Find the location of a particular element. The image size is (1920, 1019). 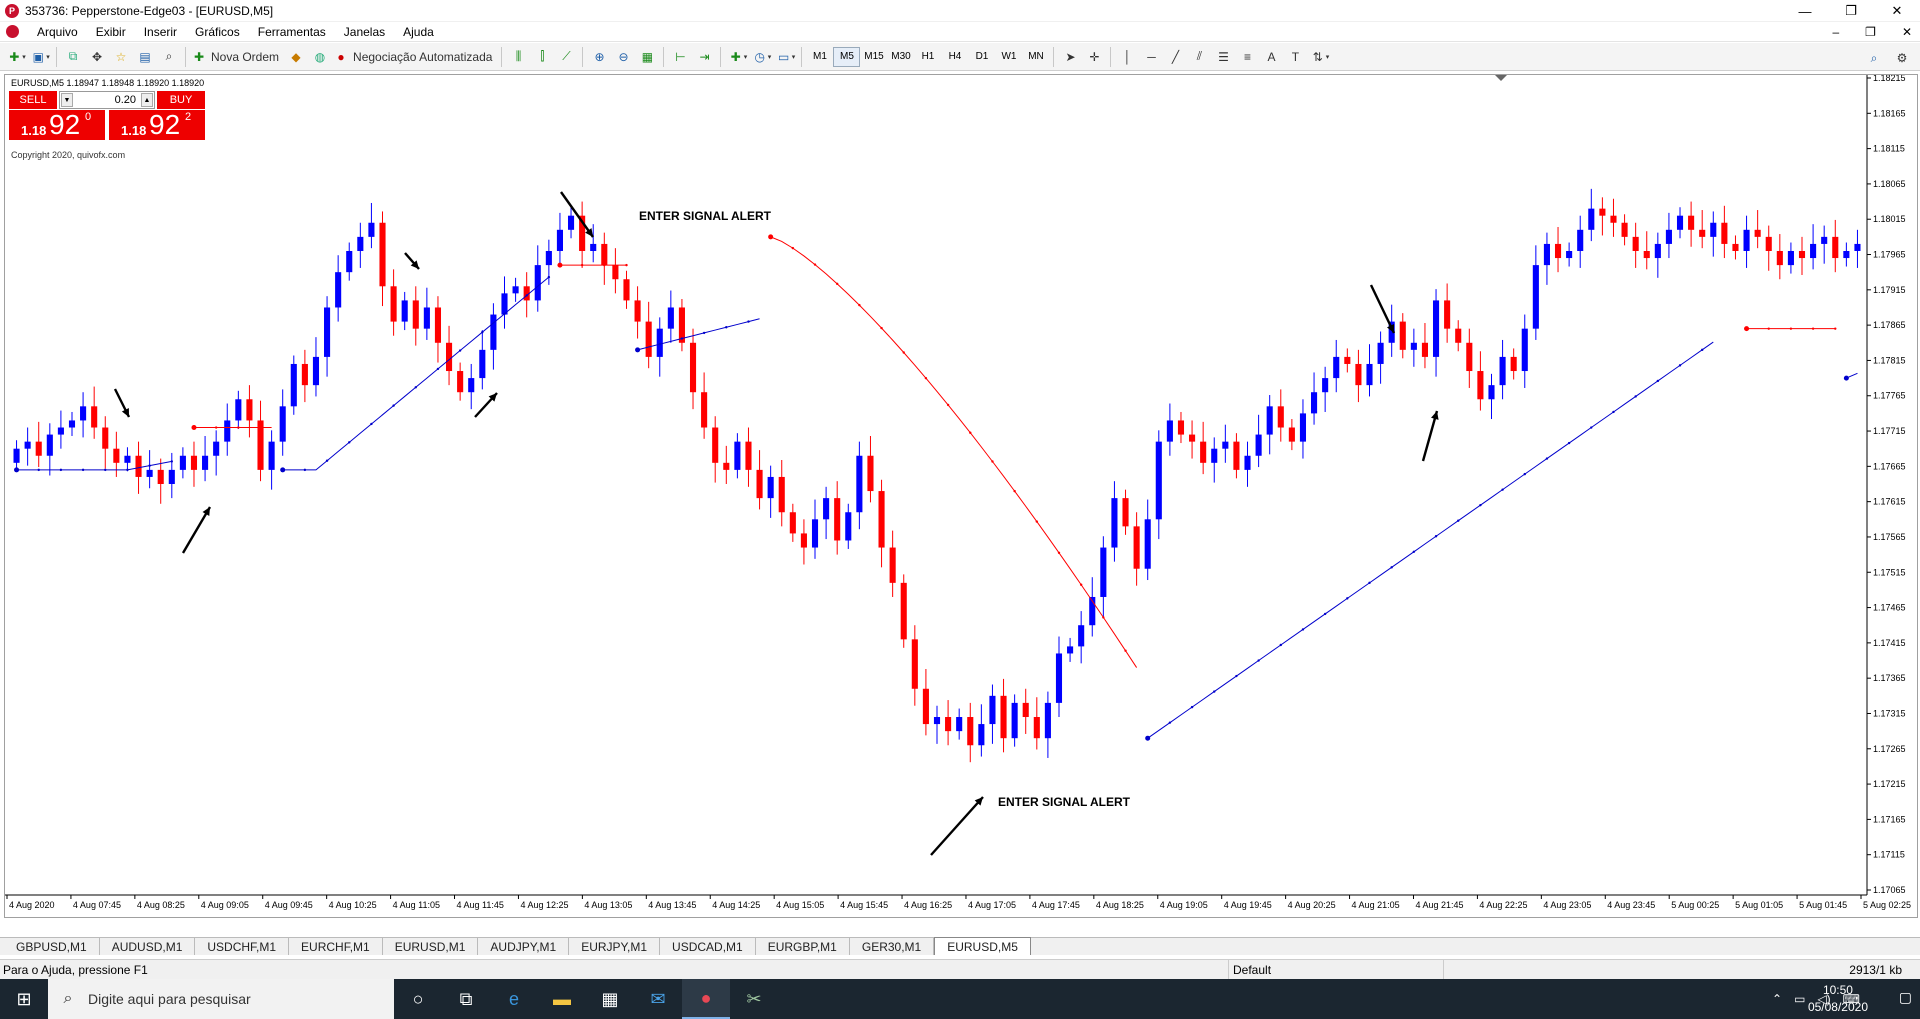

bar-chart-button: ⫼ is located at coordinates (518, 57).